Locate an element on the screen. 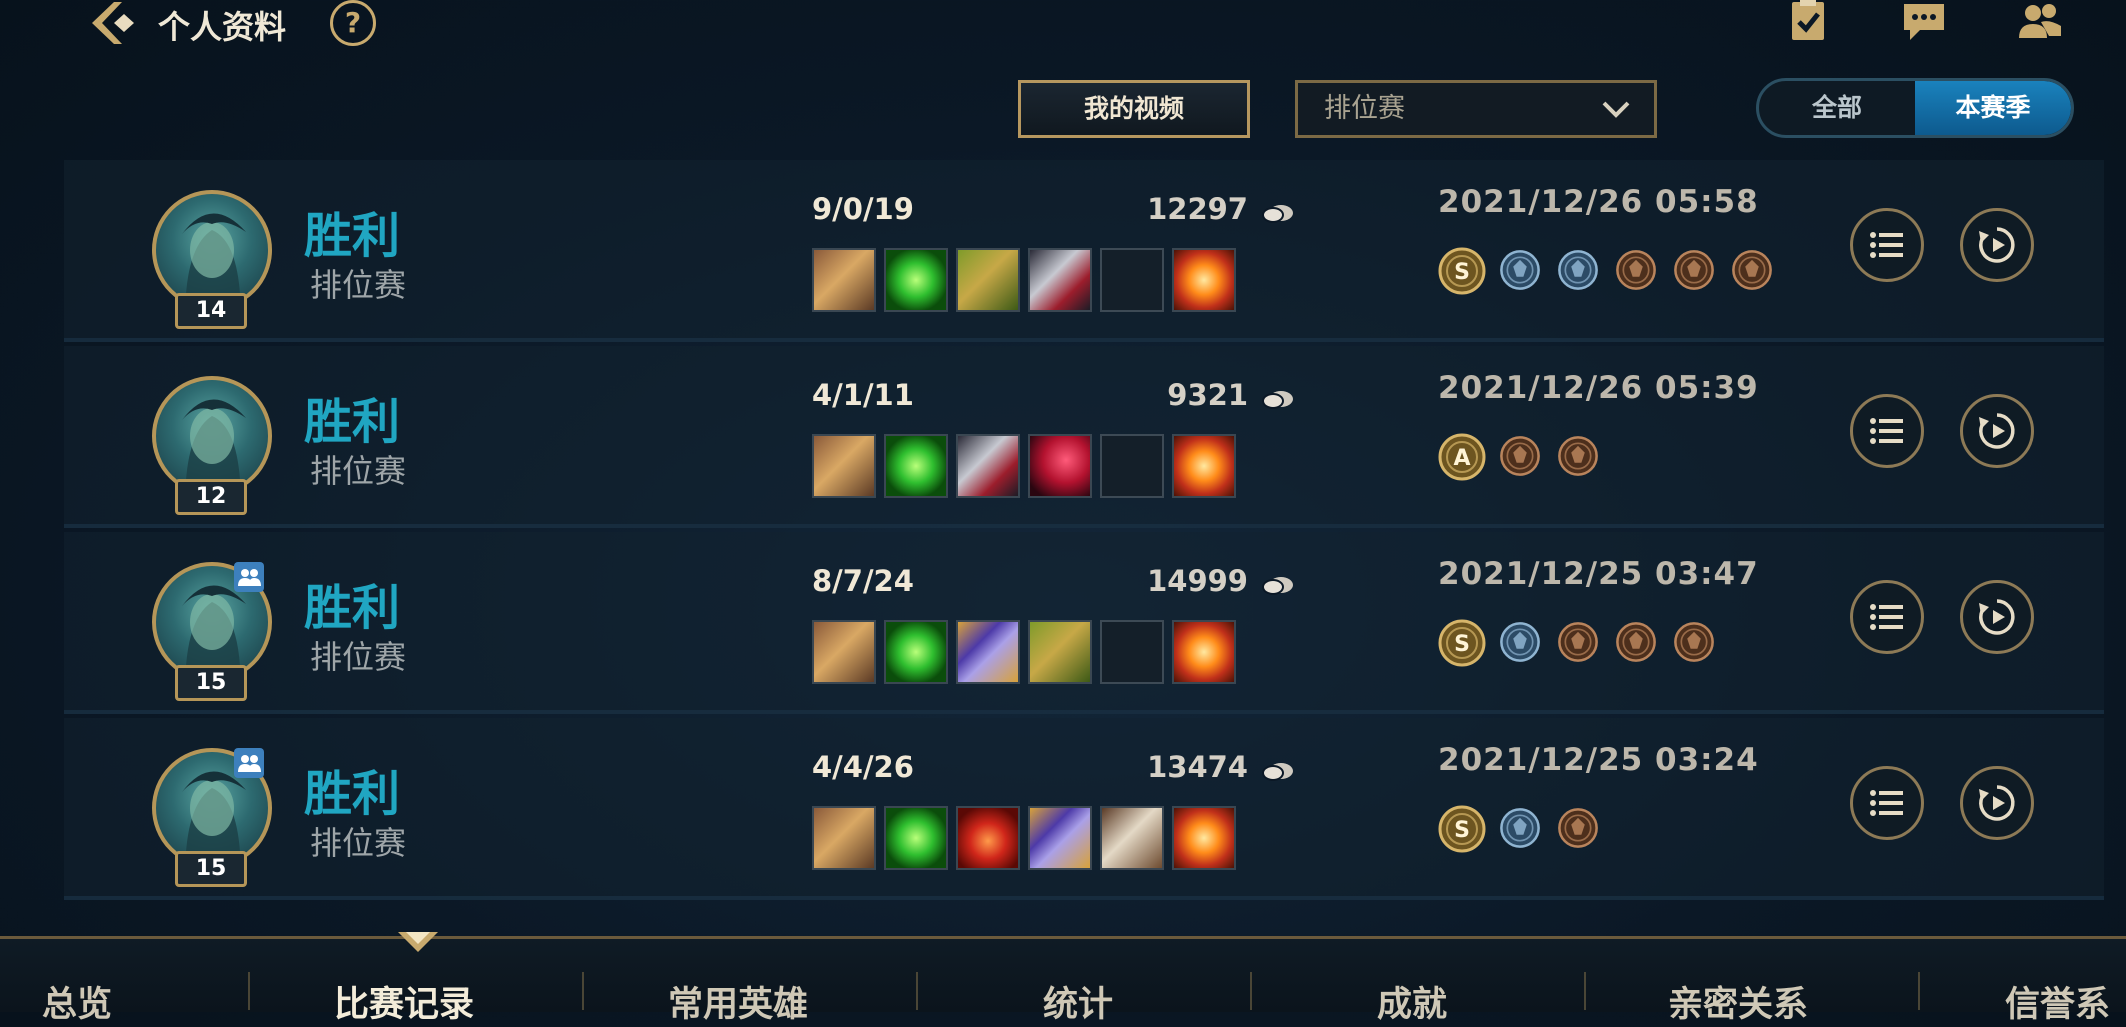 This screenshot has width=2126, height=1027. champion-level: 14 is located at coordinates (211, 311).